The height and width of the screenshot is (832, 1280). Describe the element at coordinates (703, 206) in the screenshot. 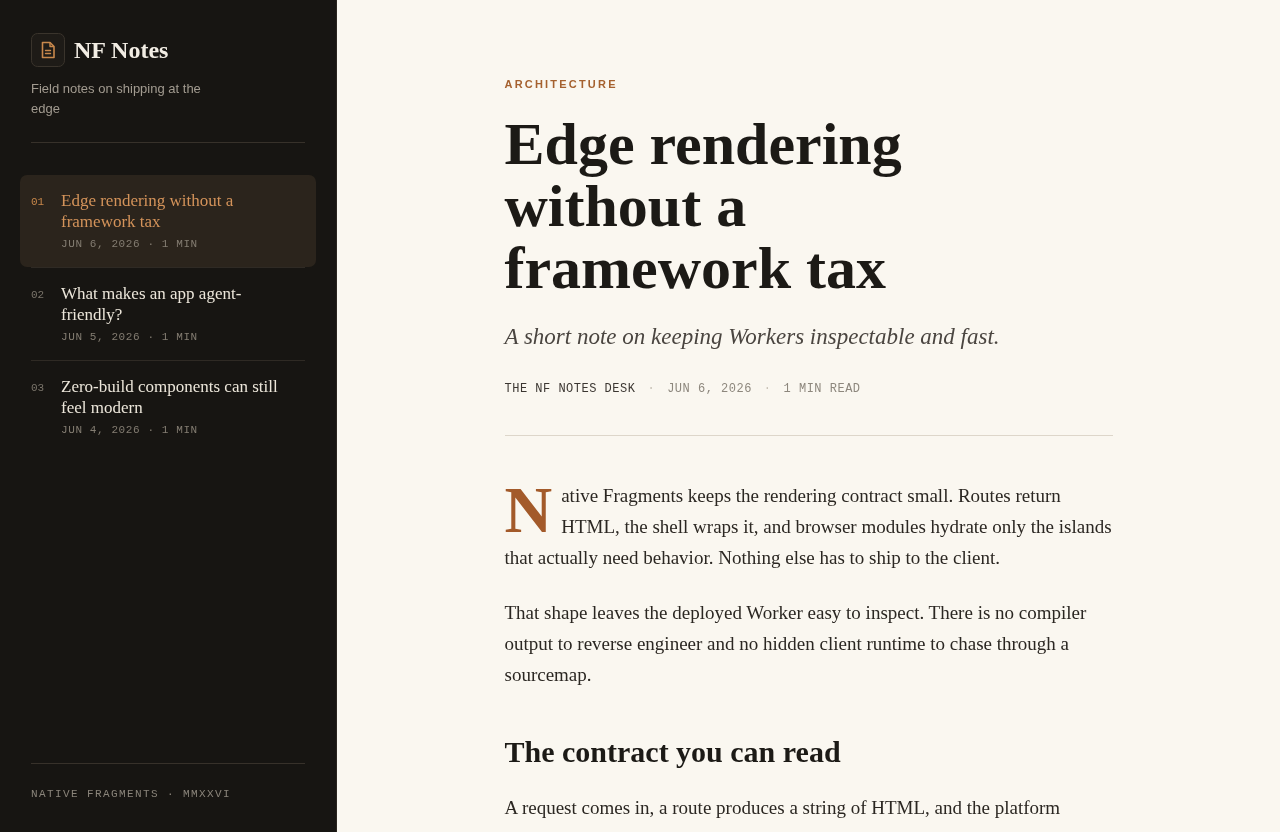

I see `article-title: Edge rendering without a framework tax` at that location.